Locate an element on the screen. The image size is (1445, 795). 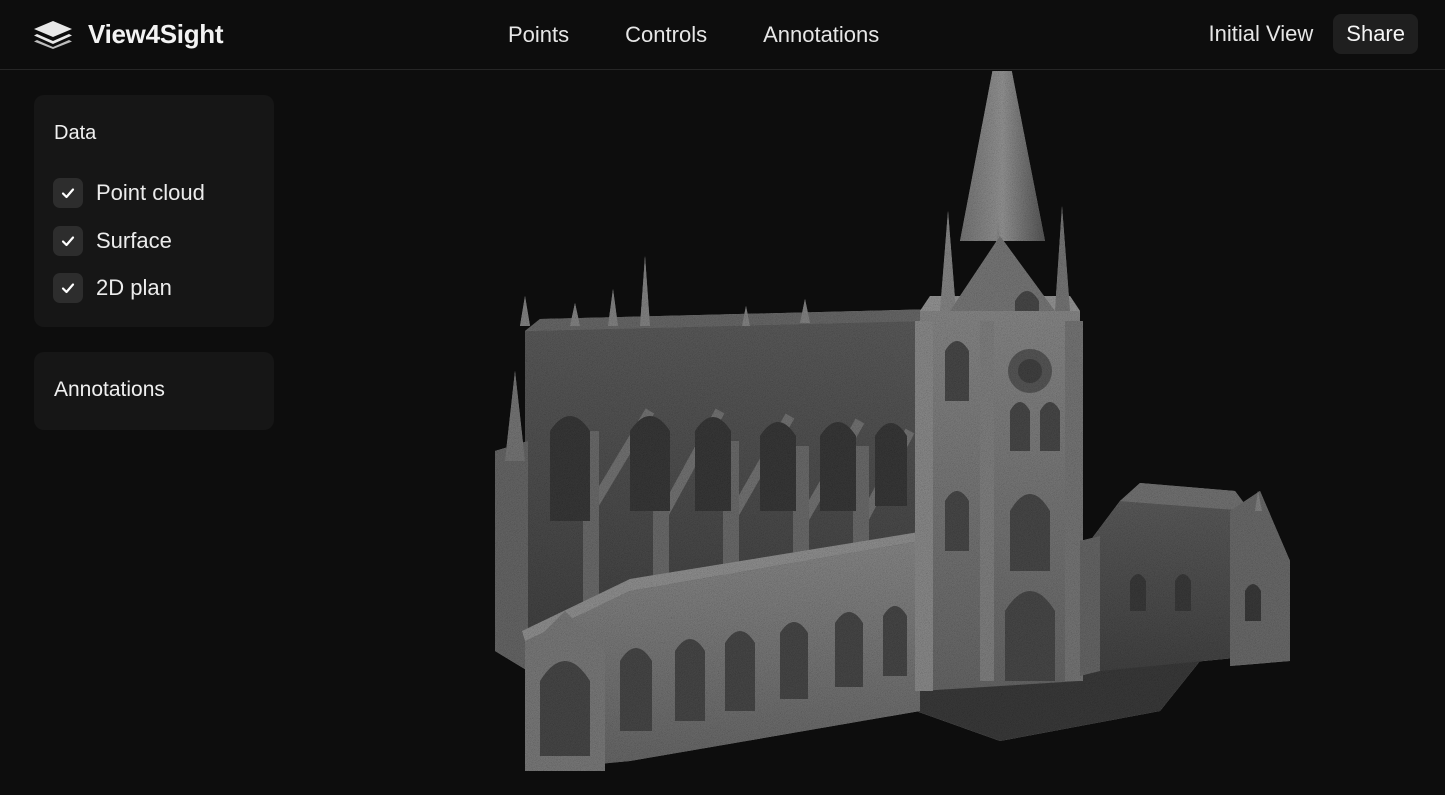
layer-label: Point cloud is located at coordinates (150, 192).